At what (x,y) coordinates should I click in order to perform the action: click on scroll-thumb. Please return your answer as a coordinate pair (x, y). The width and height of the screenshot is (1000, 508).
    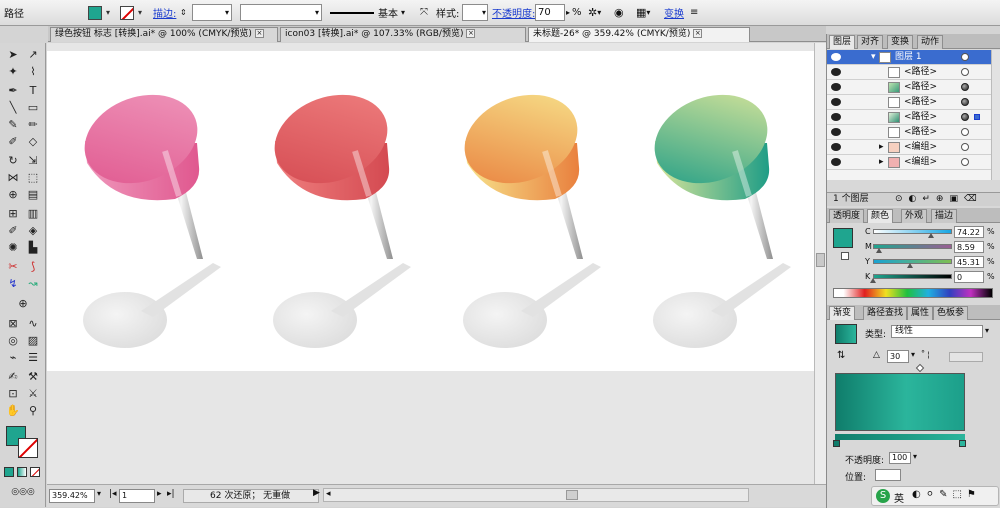
    Looking at the image, I should click on (820, 260).